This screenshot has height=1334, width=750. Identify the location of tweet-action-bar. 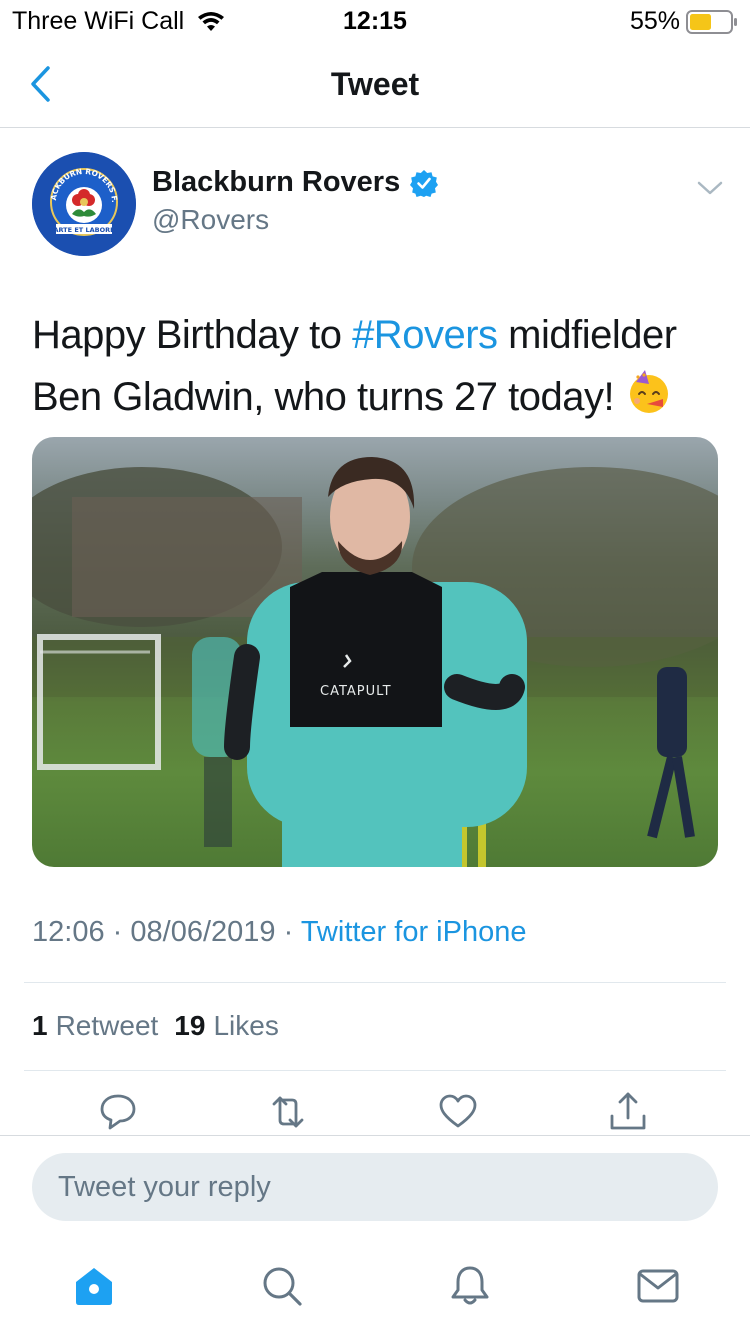
(375, 1113).